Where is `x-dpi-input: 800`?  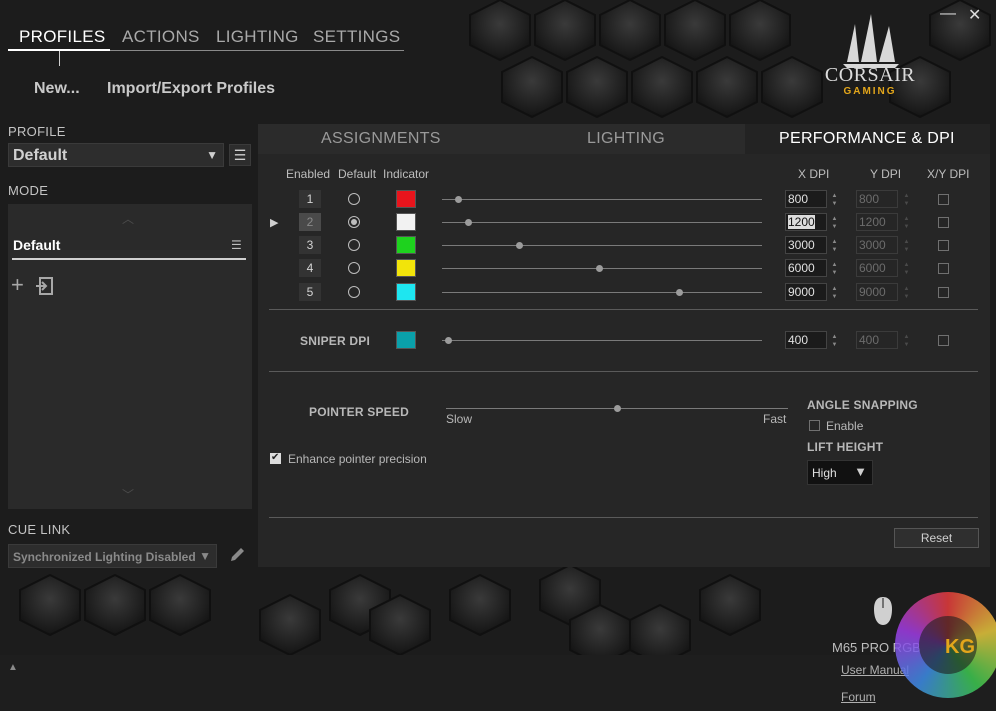 x-dpi-input: 800 is located at coordinates (806, 199).